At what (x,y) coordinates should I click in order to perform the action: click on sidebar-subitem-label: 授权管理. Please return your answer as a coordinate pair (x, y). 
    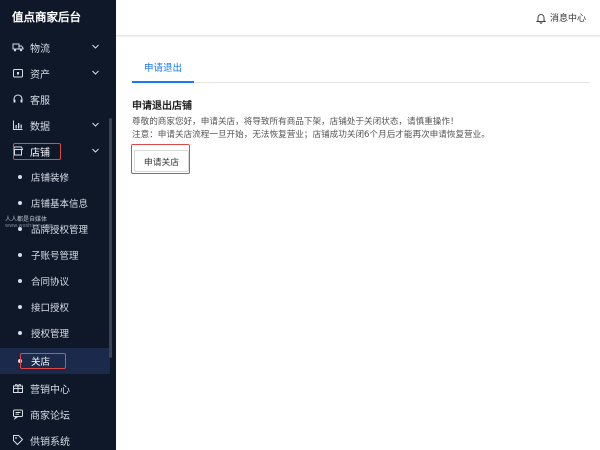
    Looking at the image, I should click on (50, 334).